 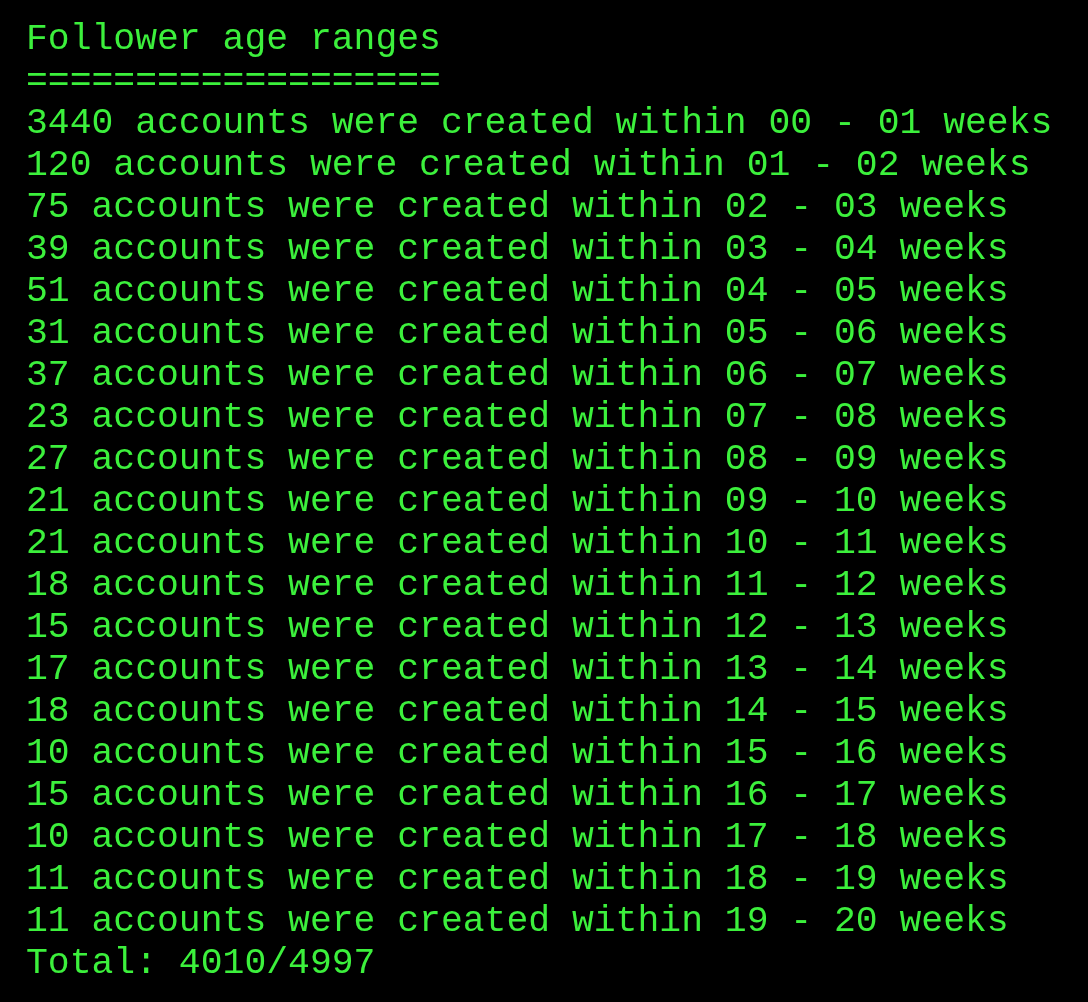 What do you see at coordinates (517, 712) in the screenshot?
I see `output-line: 18 accounts were created within 14 - 15 weeks` at bounding box center [517, 712].